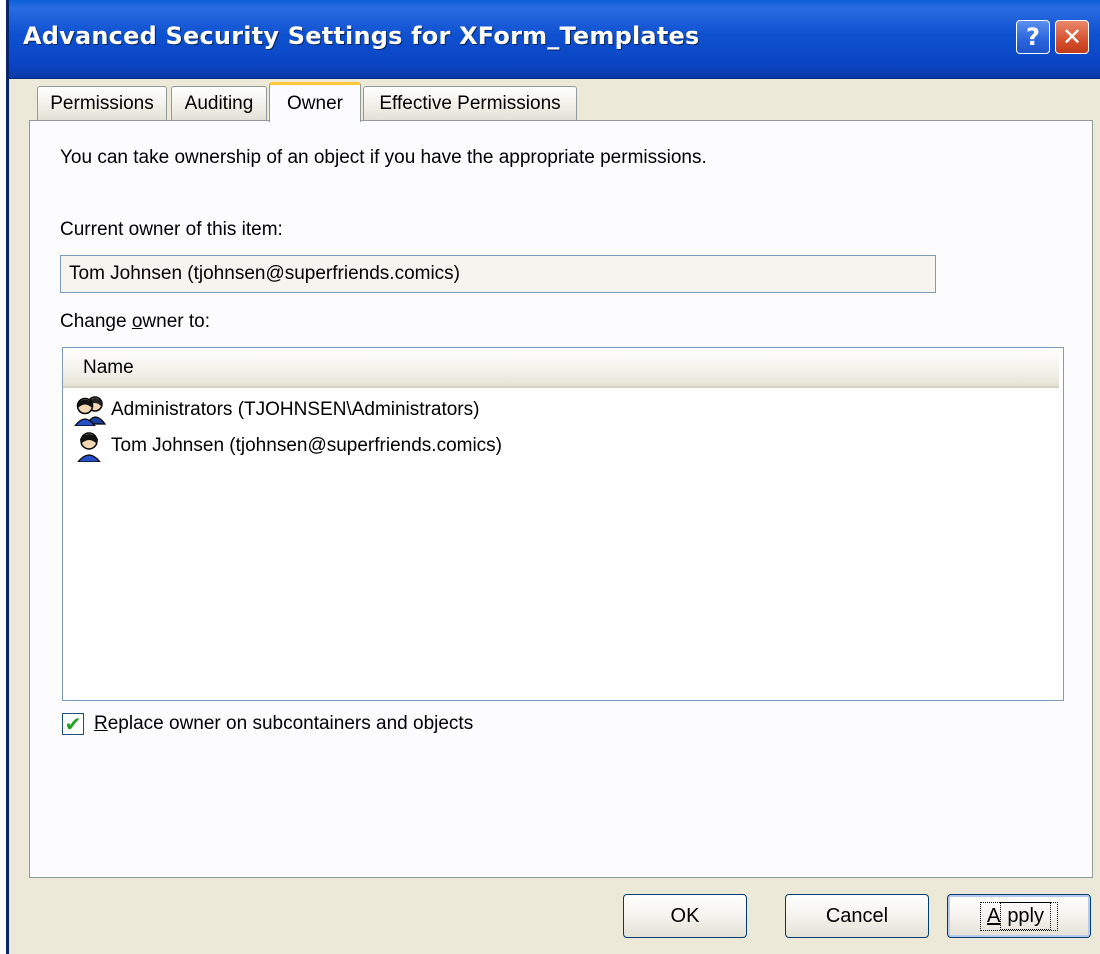  I want to click on apply-label: Apply, so click(1019, 916).